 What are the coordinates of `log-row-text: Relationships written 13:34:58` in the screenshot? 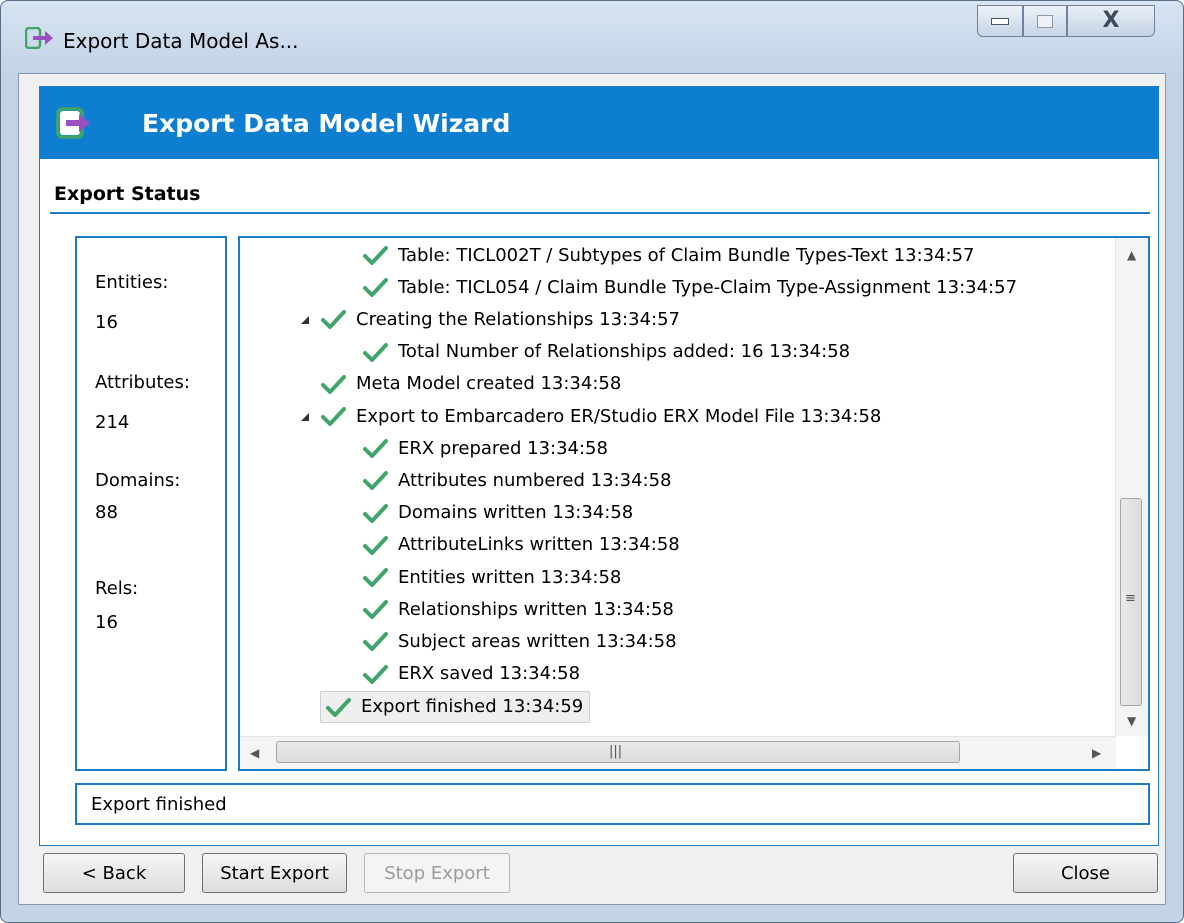 It's located at (536, 609).